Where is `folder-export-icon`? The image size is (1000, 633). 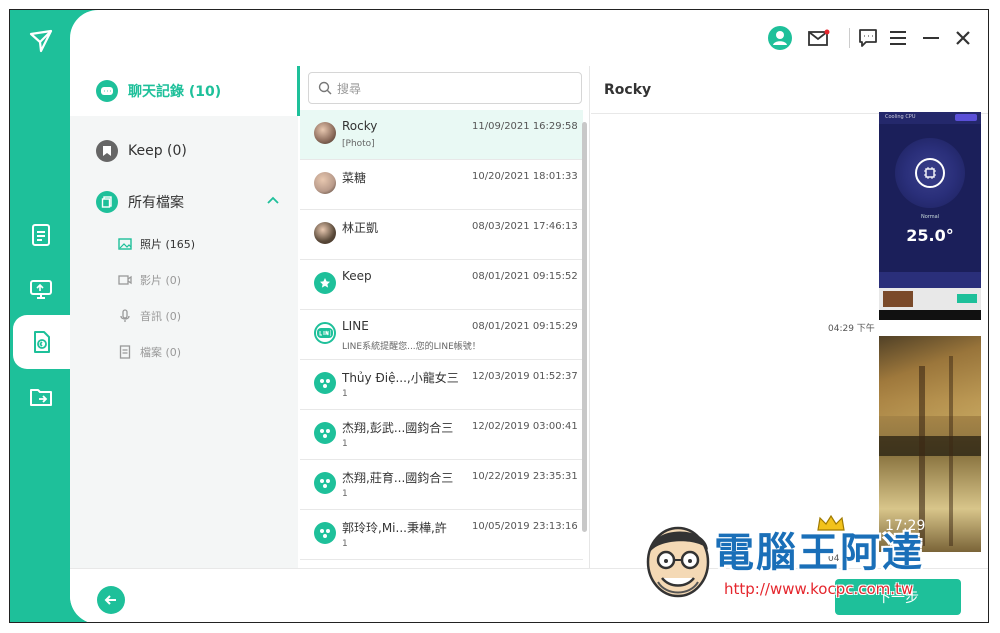
folder-export-icon is located at coordinates (41, 397).